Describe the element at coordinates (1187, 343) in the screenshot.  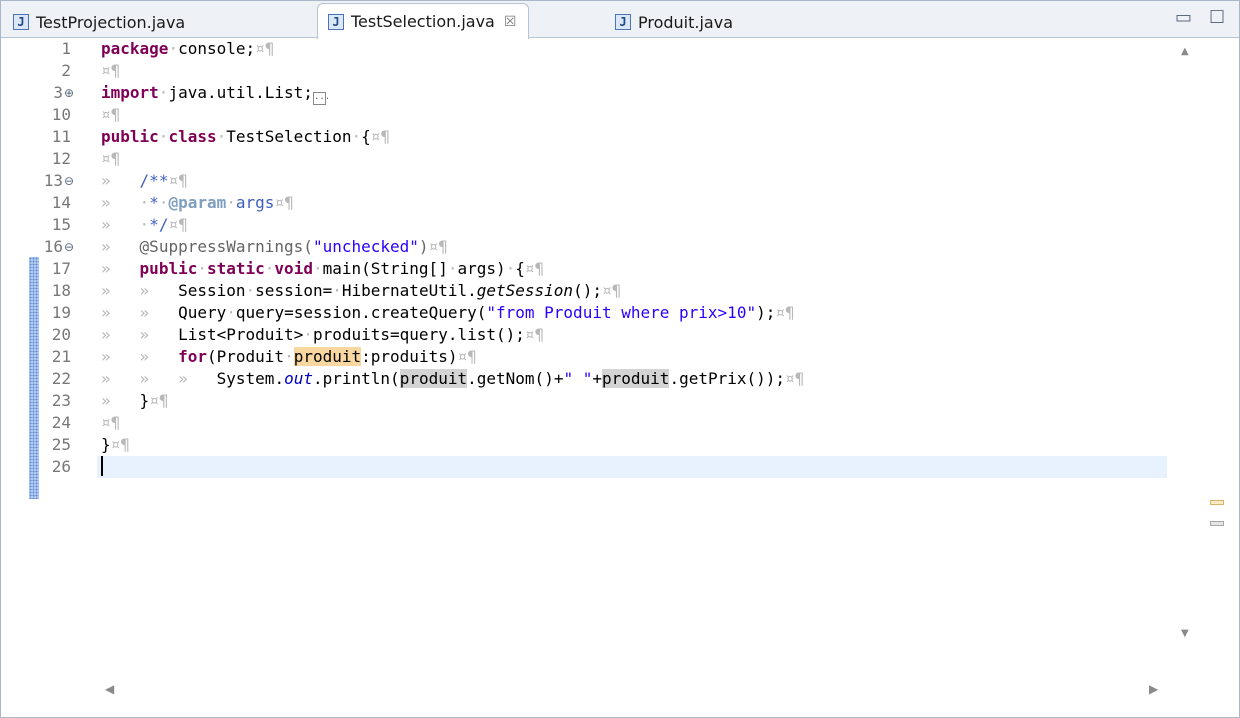
I see `vertical-scrollbar: ▲ ▼` at that location.